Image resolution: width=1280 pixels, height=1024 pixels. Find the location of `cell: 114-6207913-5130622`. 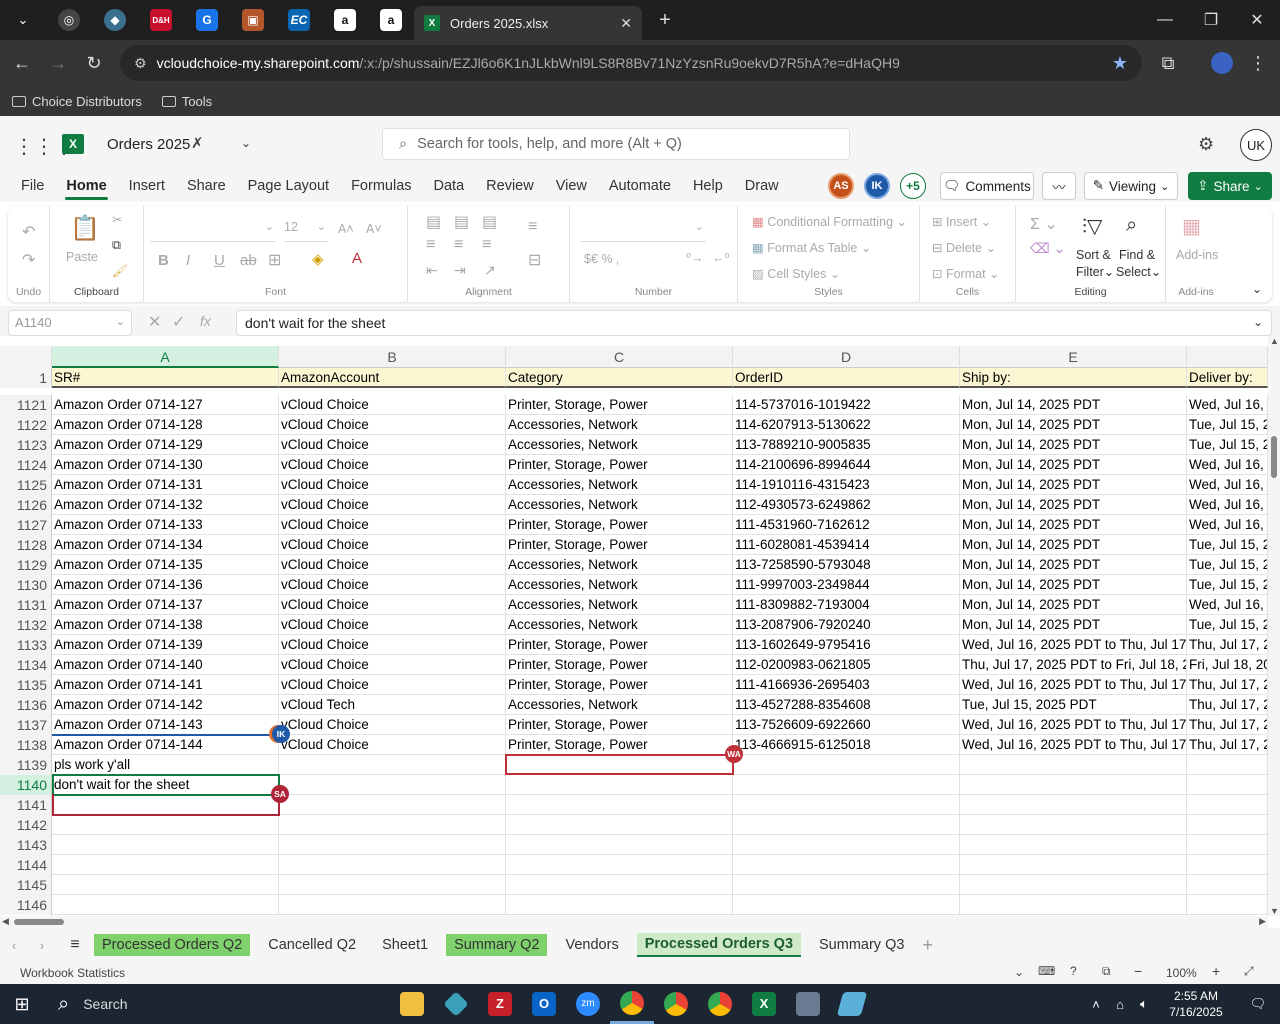

cell: 114-6207913-5130622 is located at coordinates (846, 425).